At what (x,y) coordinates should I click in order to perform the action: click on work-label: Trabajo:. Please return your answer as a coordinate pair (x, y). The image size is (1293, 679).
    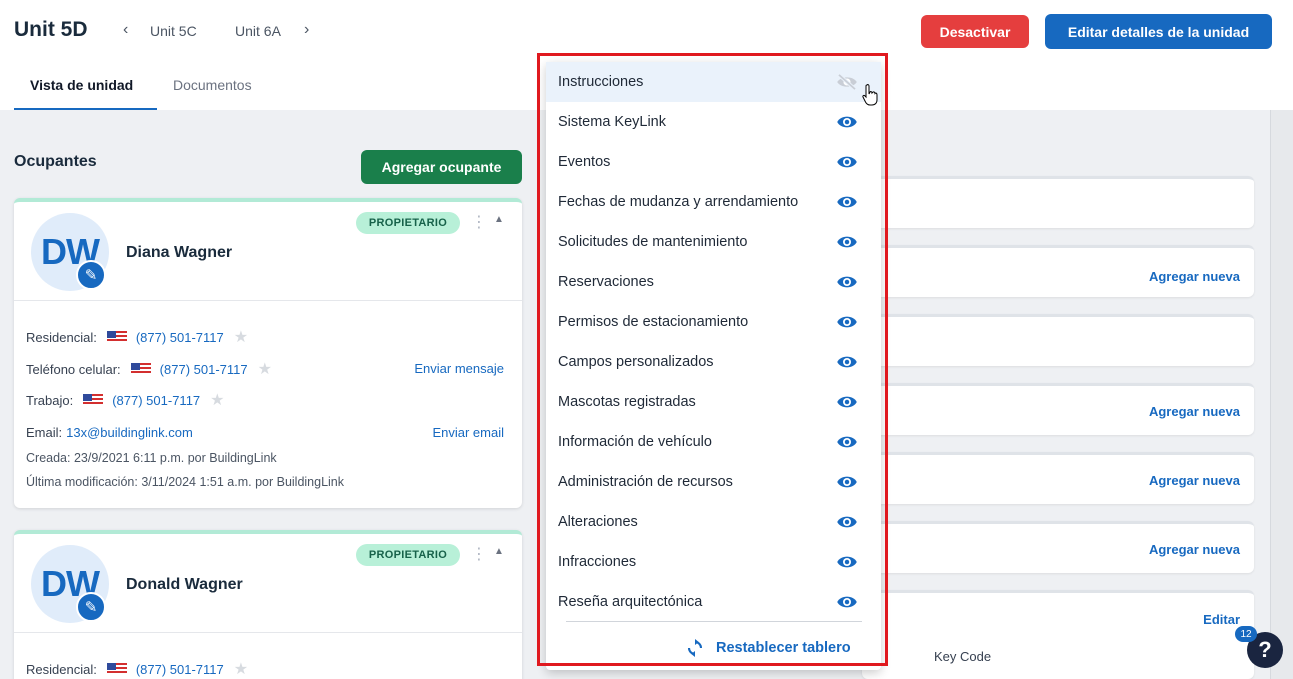
    Looking at the image, I should click on (50, 400).